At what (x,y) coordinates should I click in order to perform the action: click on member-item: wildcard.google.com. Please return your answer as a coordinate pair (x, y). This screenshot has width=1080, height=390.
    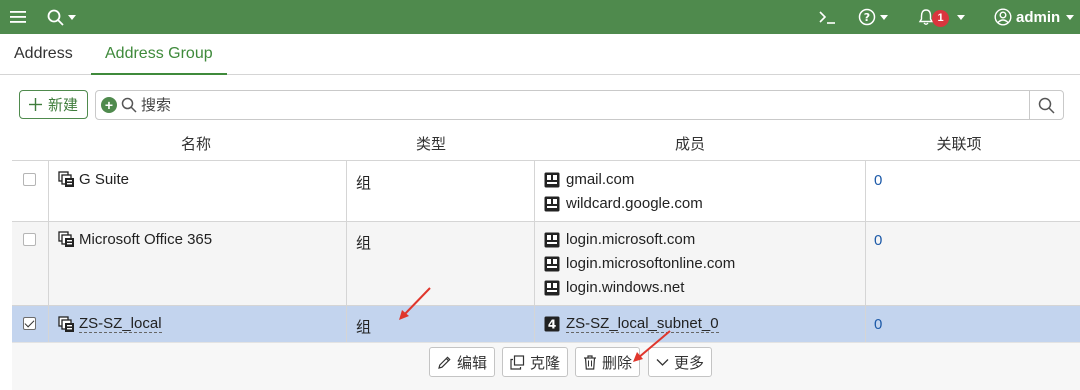
    Looking at the image, I should click on (623, 203).